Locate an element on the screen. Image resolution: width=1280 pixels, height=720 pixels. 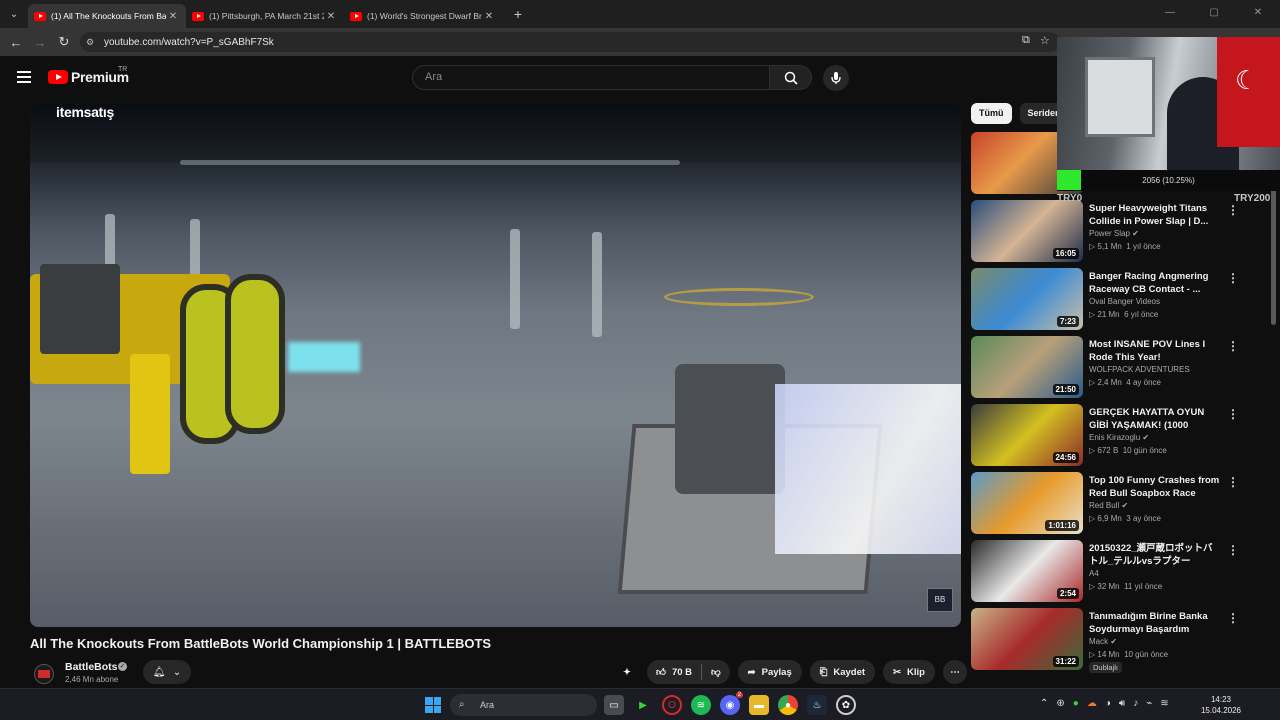
taskbar-clock: 14:23 15.04.2026 is located at coordinates (1221, 705).